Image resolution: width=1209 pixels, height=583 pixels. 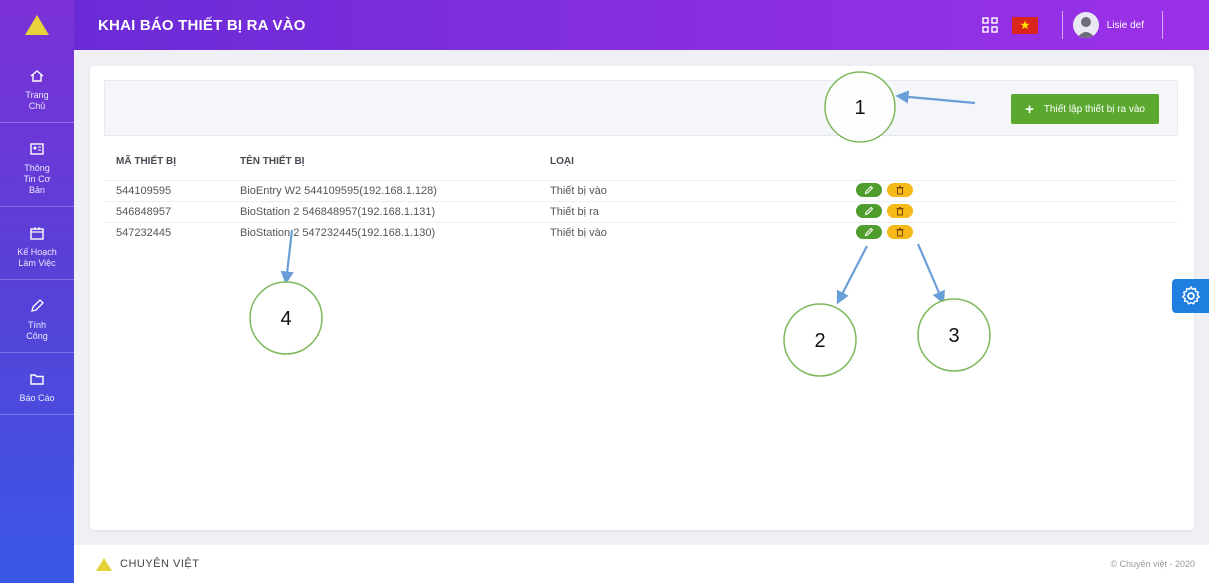 I want to click on footer-brand: CHUYÊN VIỆT, so click(x=160, y=564).